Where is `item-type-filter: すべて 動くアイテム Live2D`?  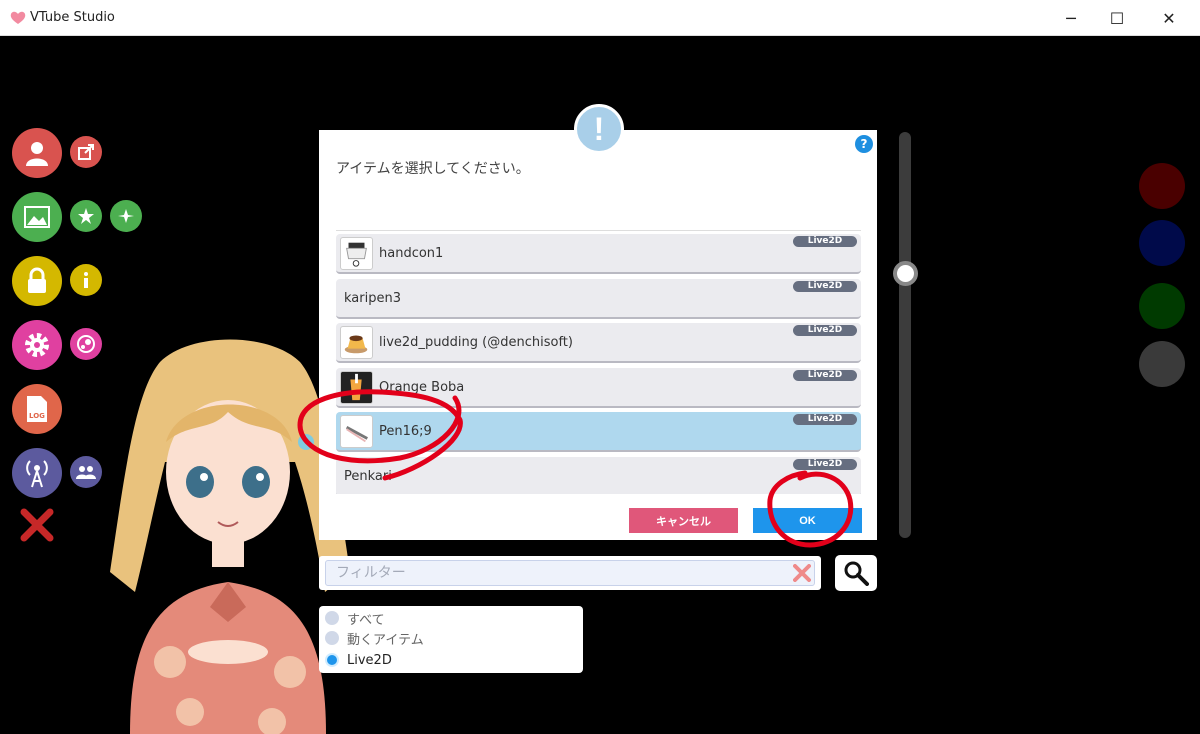
item-type-filter: すべて 動くアイテム Live2D is located at coordinates (451, 639).